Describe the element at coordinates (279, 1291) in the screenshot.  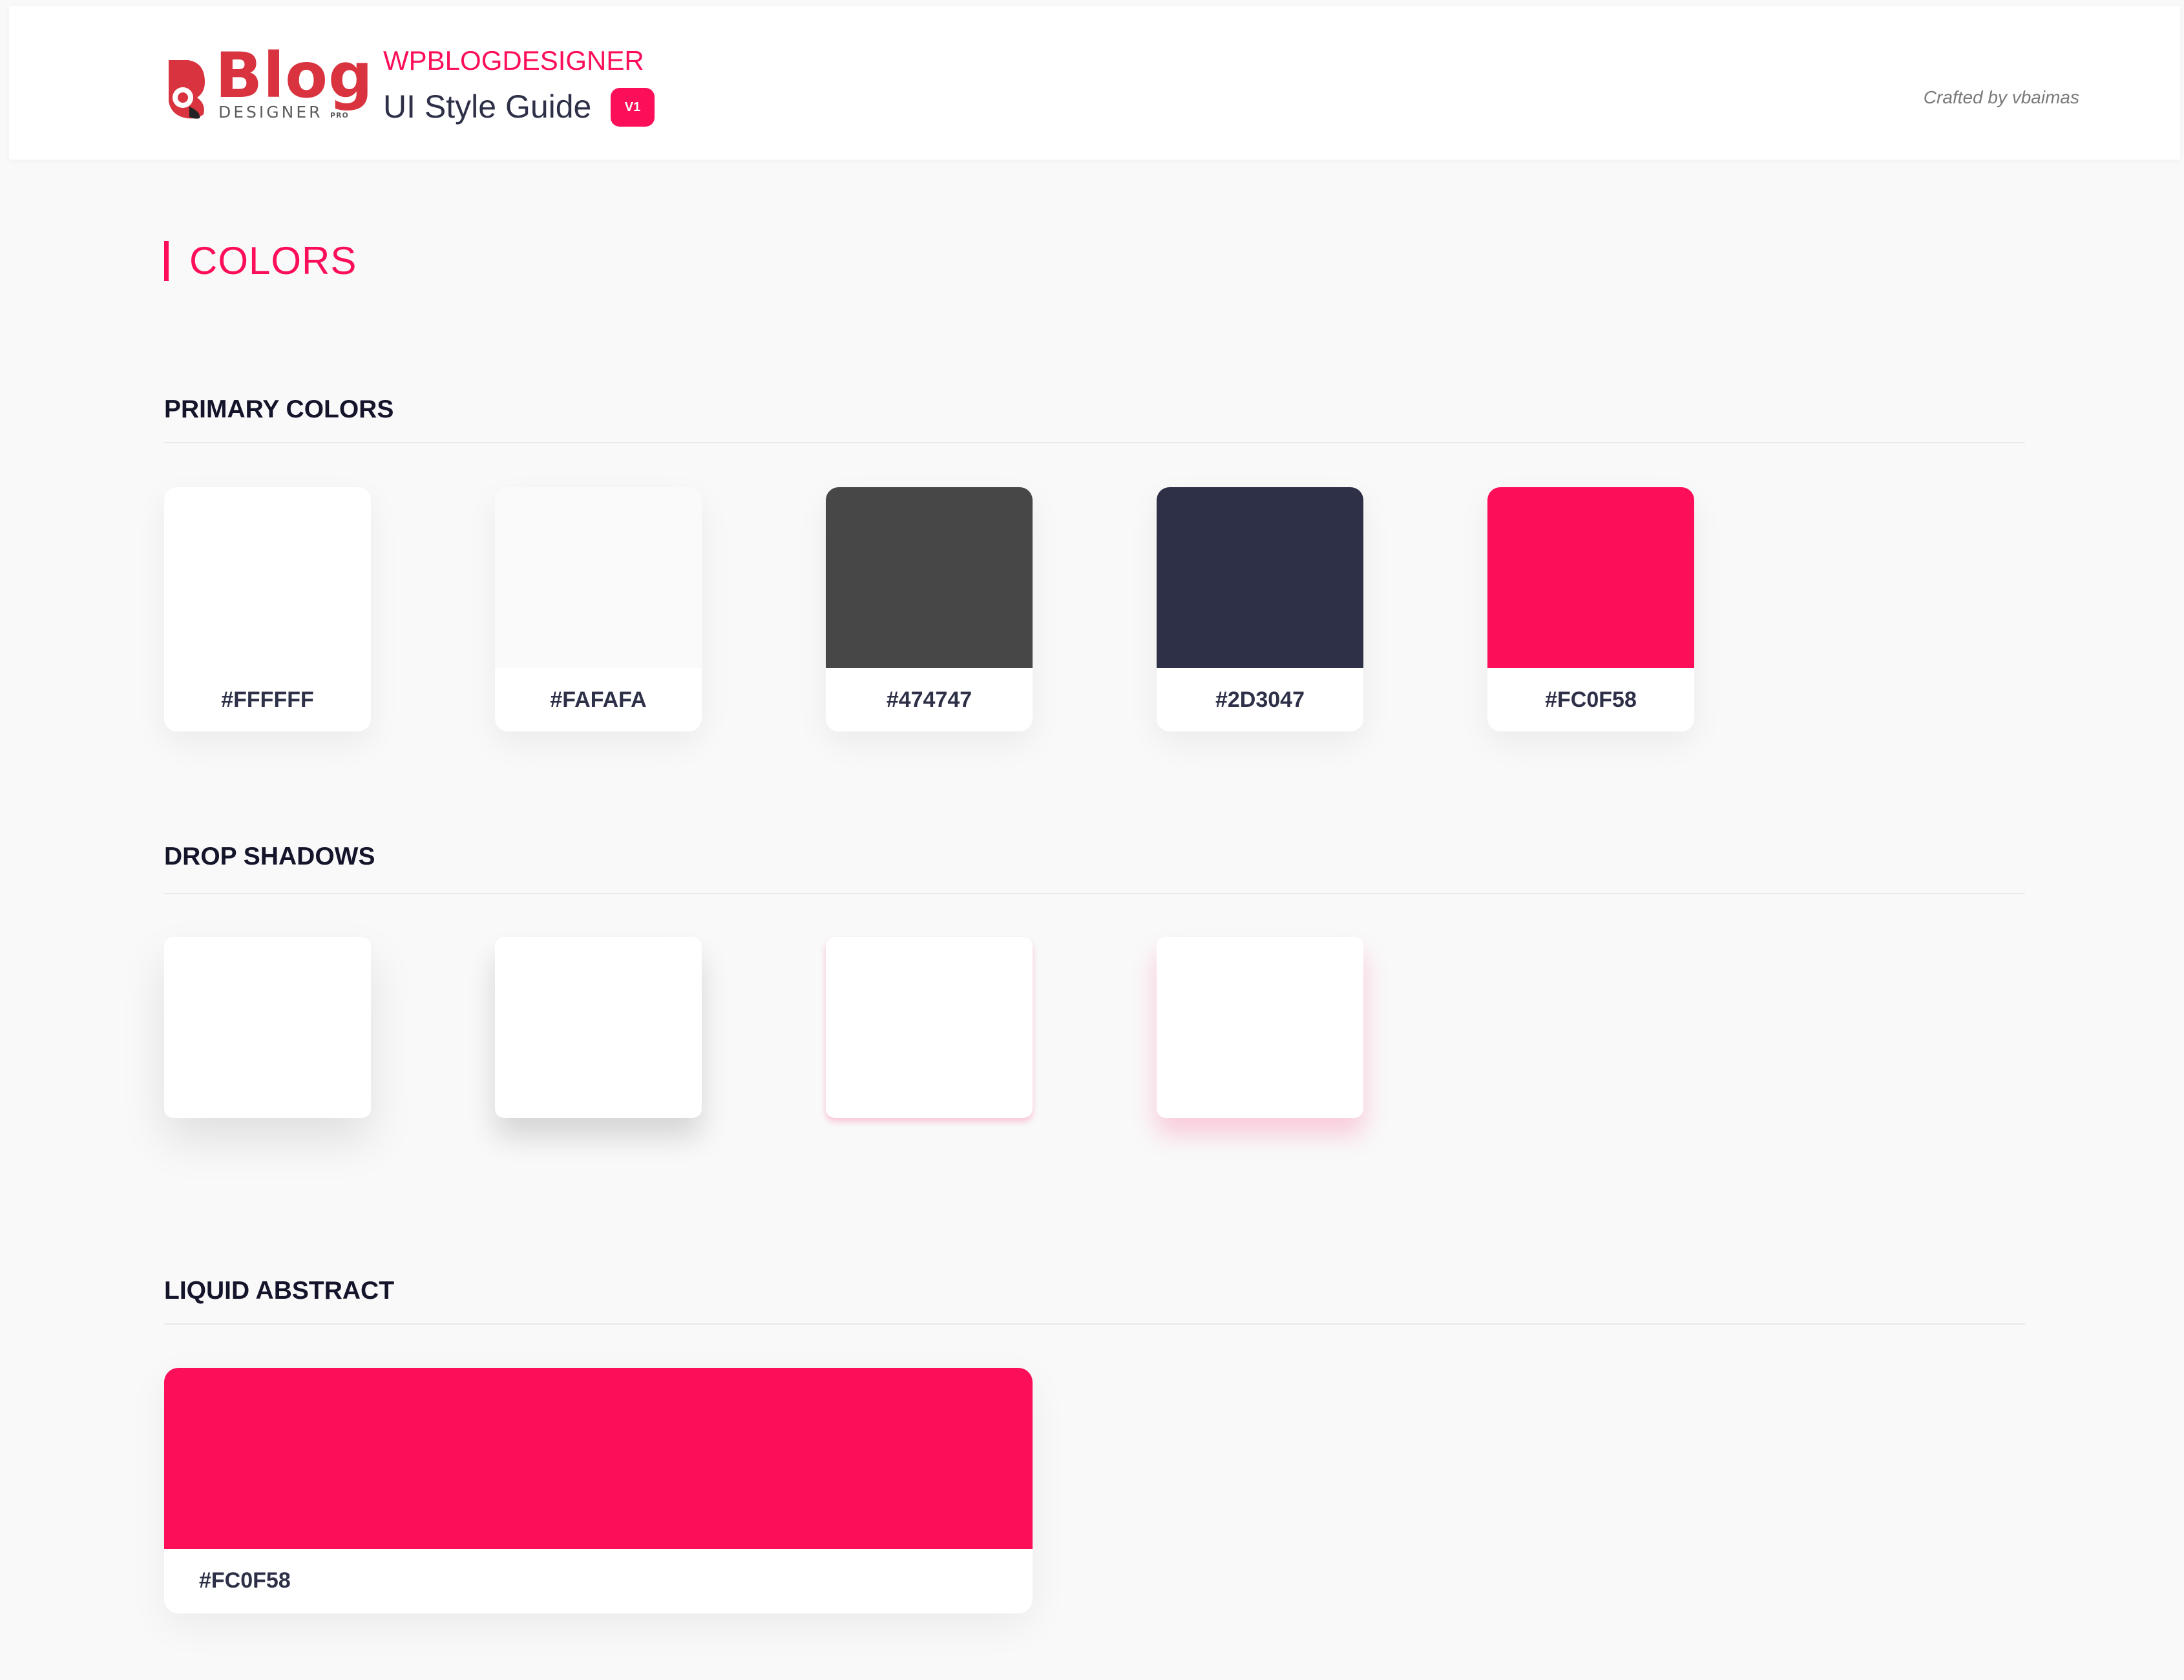
I see `liquid-abstract-title: LIQUID ABSTRACT` at that location.